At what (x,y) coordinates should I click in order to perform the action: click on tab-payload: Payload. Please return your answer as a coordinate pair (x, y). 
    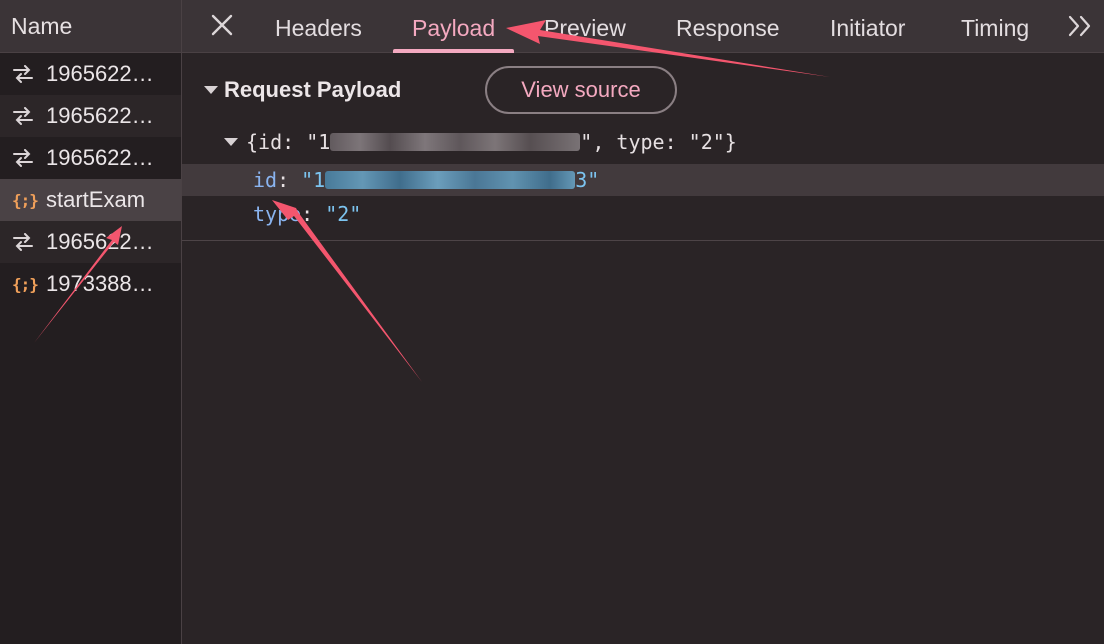
    Looking at the image, I should click on (453, 26).